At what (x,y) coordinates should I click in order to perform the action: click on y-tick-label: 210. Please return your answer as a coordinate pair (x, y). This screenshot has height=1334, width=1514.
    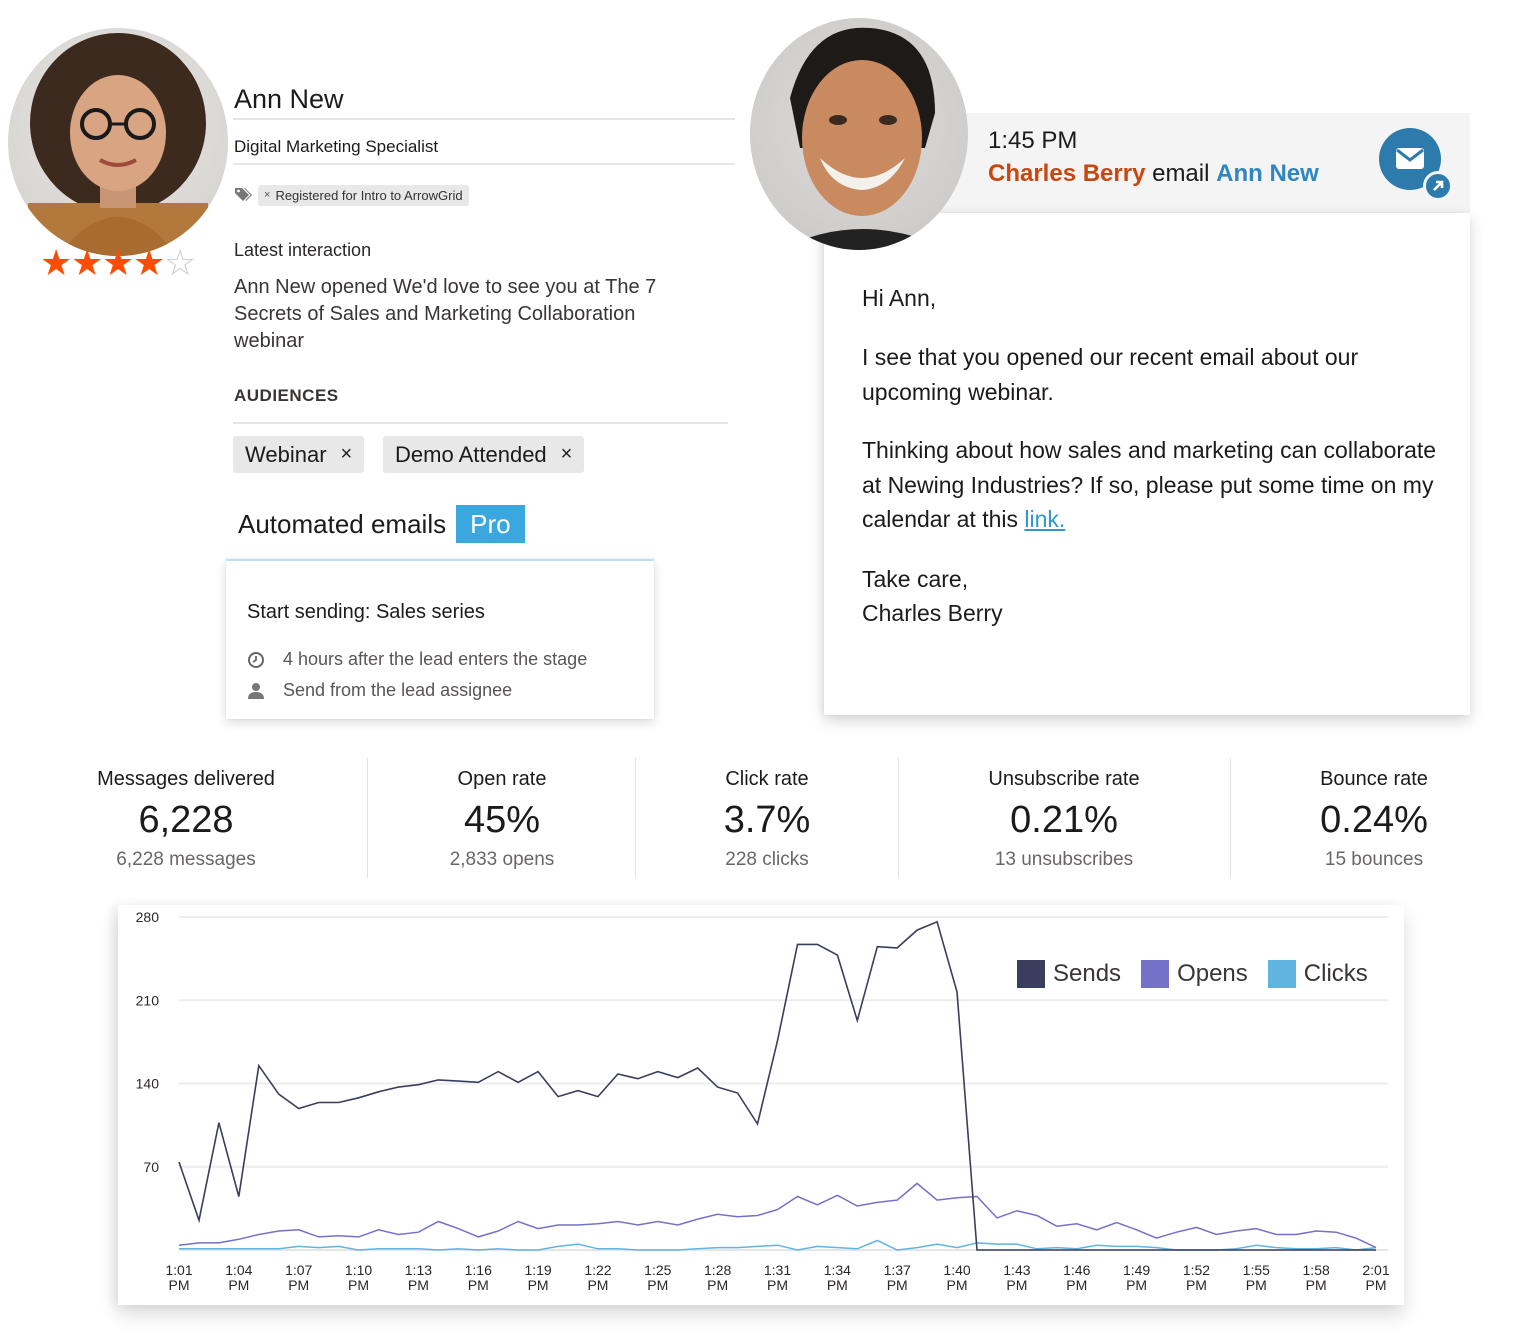
    Looking at the image, I should click on (148, 1000).